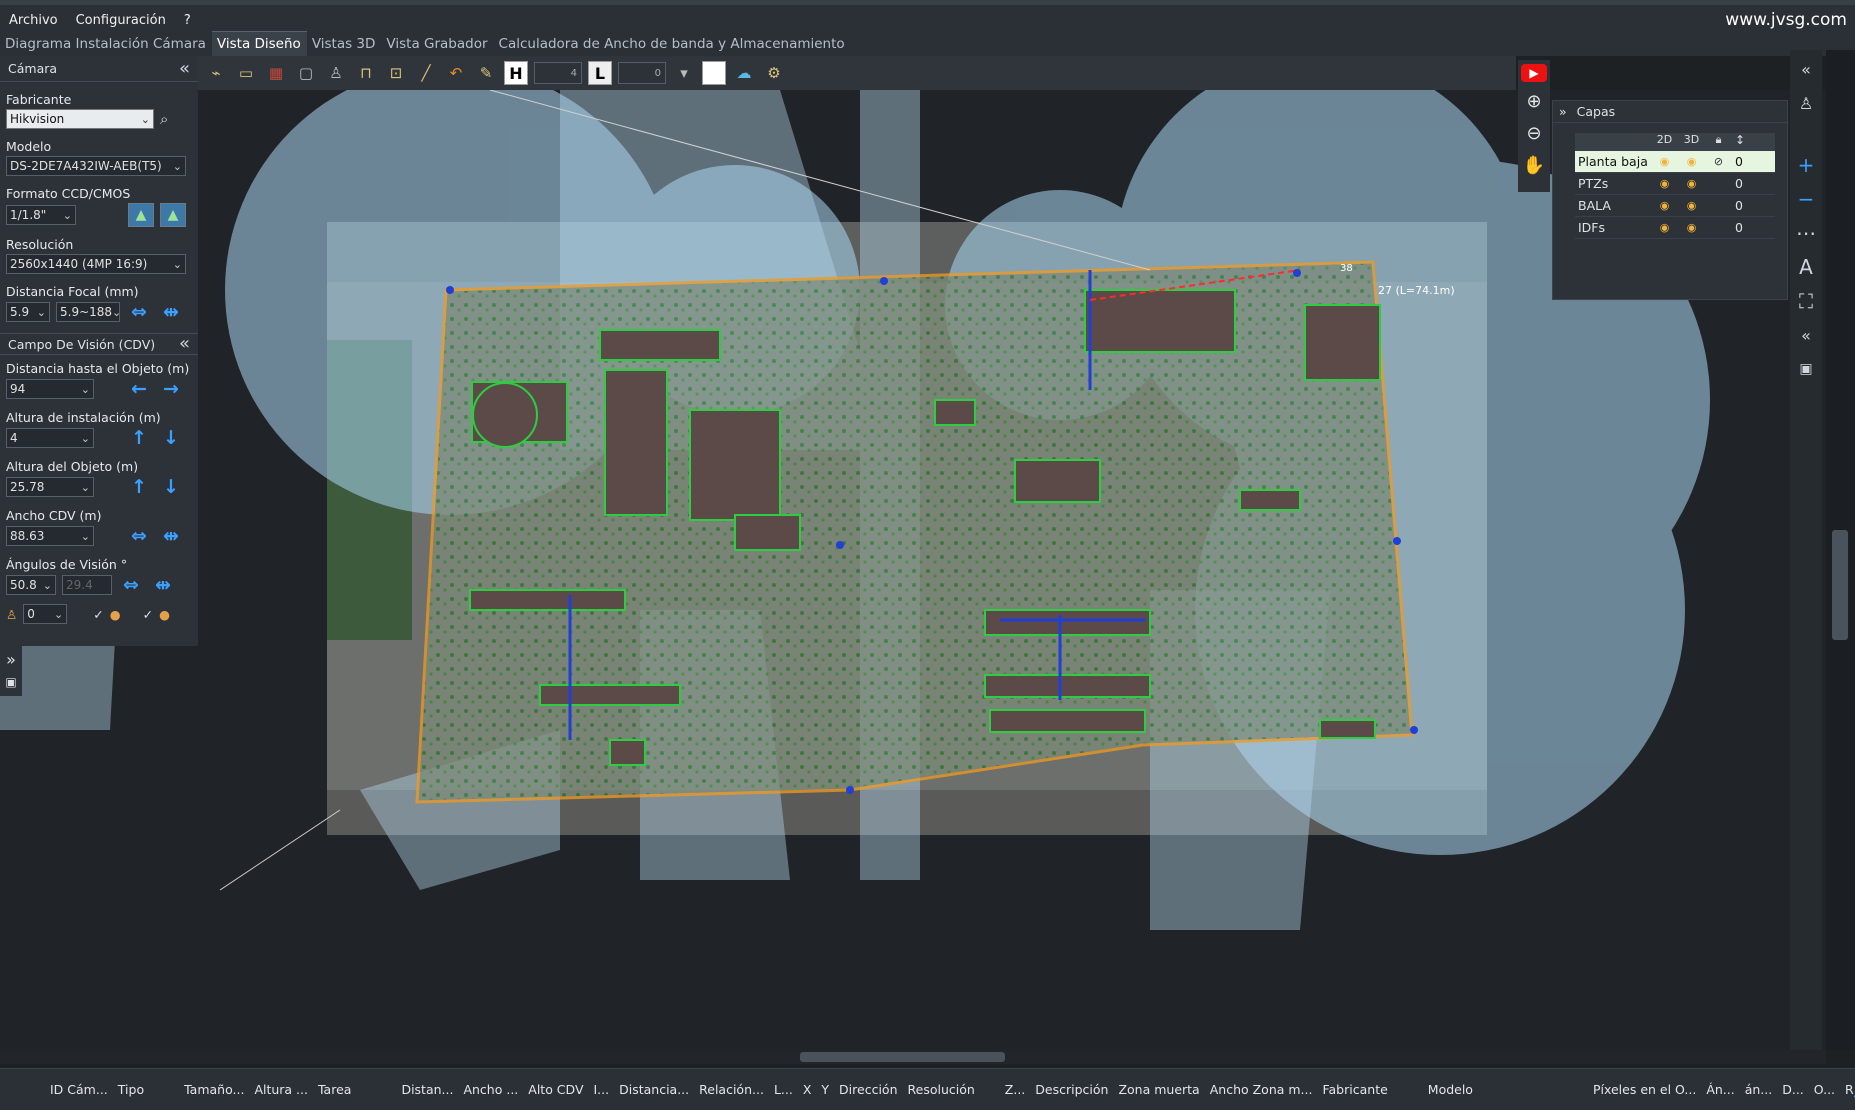 This screenshot has width=1855, height=1110. What do you see at coordinates (45, 614) in the screenshot?
I see `person-select: 0 ⌄` at bounding box center [45, 614].